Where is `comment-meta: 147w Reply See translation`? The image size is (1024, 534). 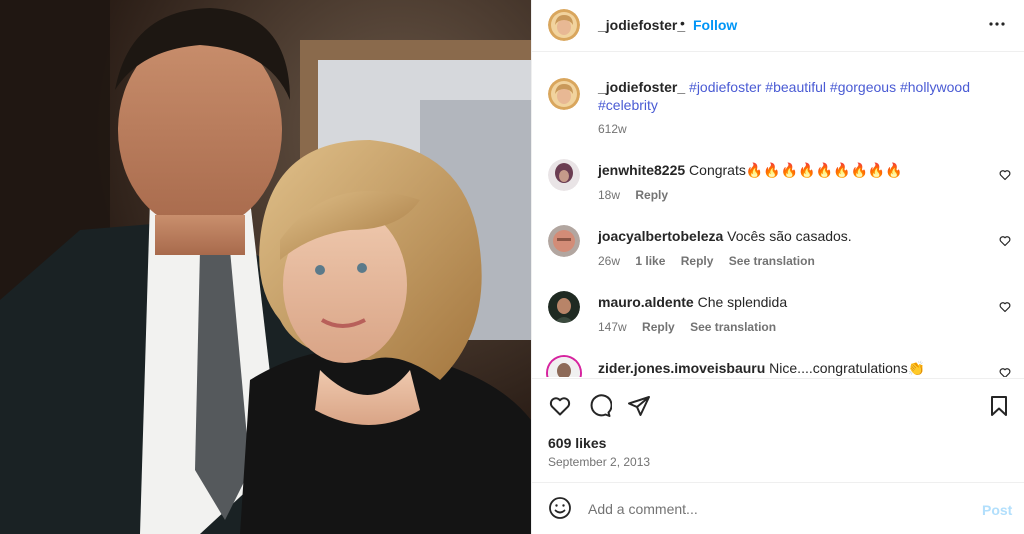 comment-meta: 147w Reply See translation is located at coordinates (693, 327).